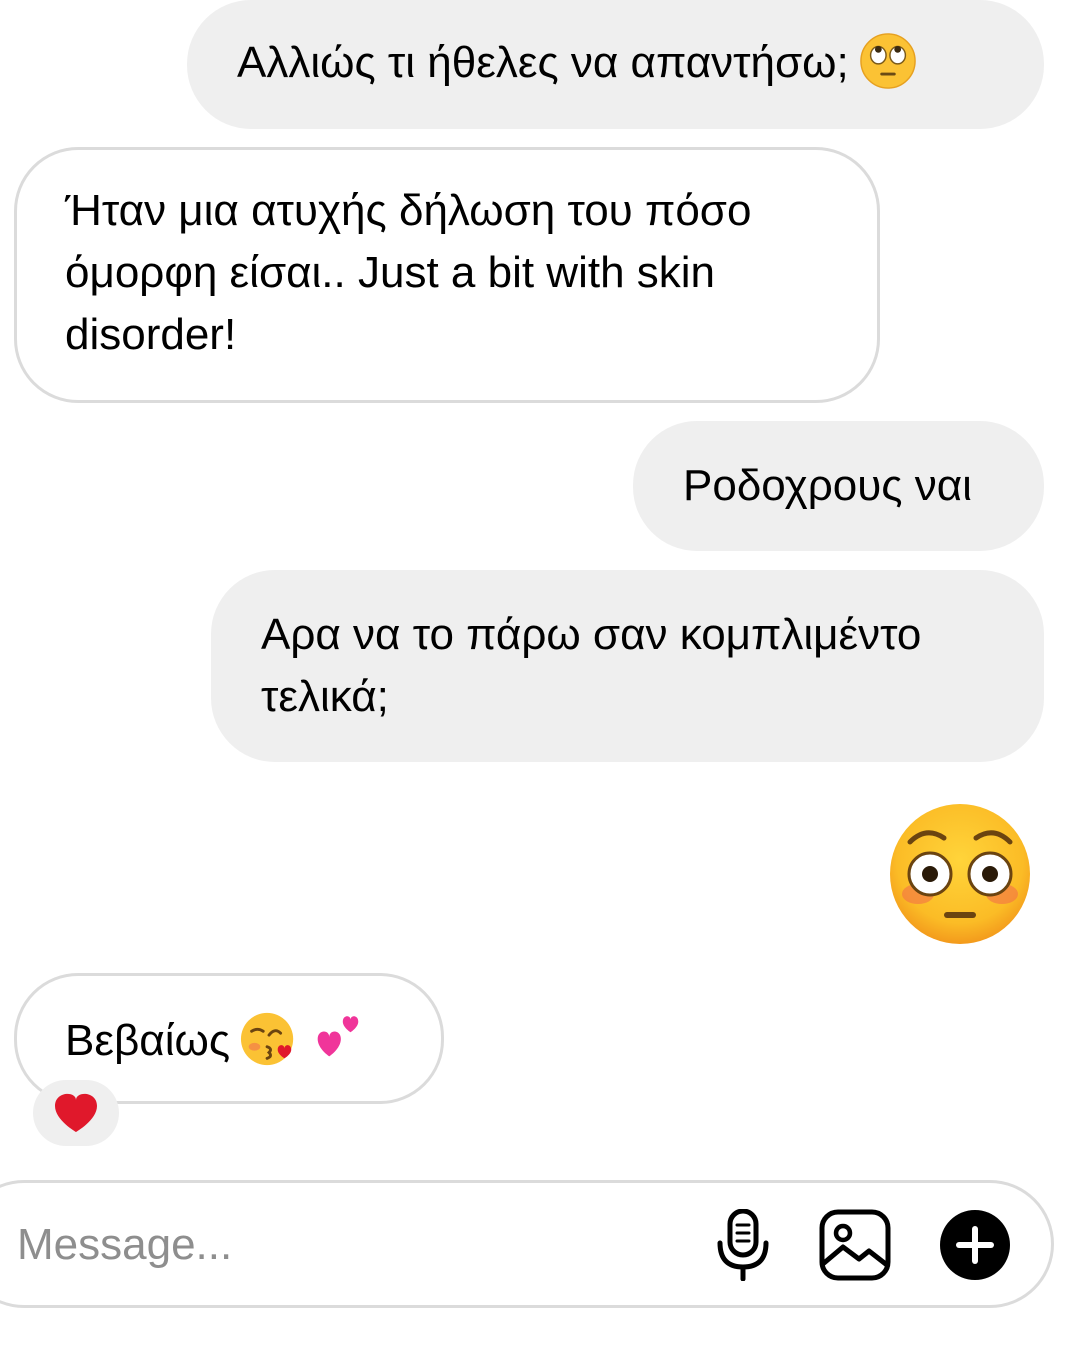  I want to click on red-heart-icon, so click(76, 1112).